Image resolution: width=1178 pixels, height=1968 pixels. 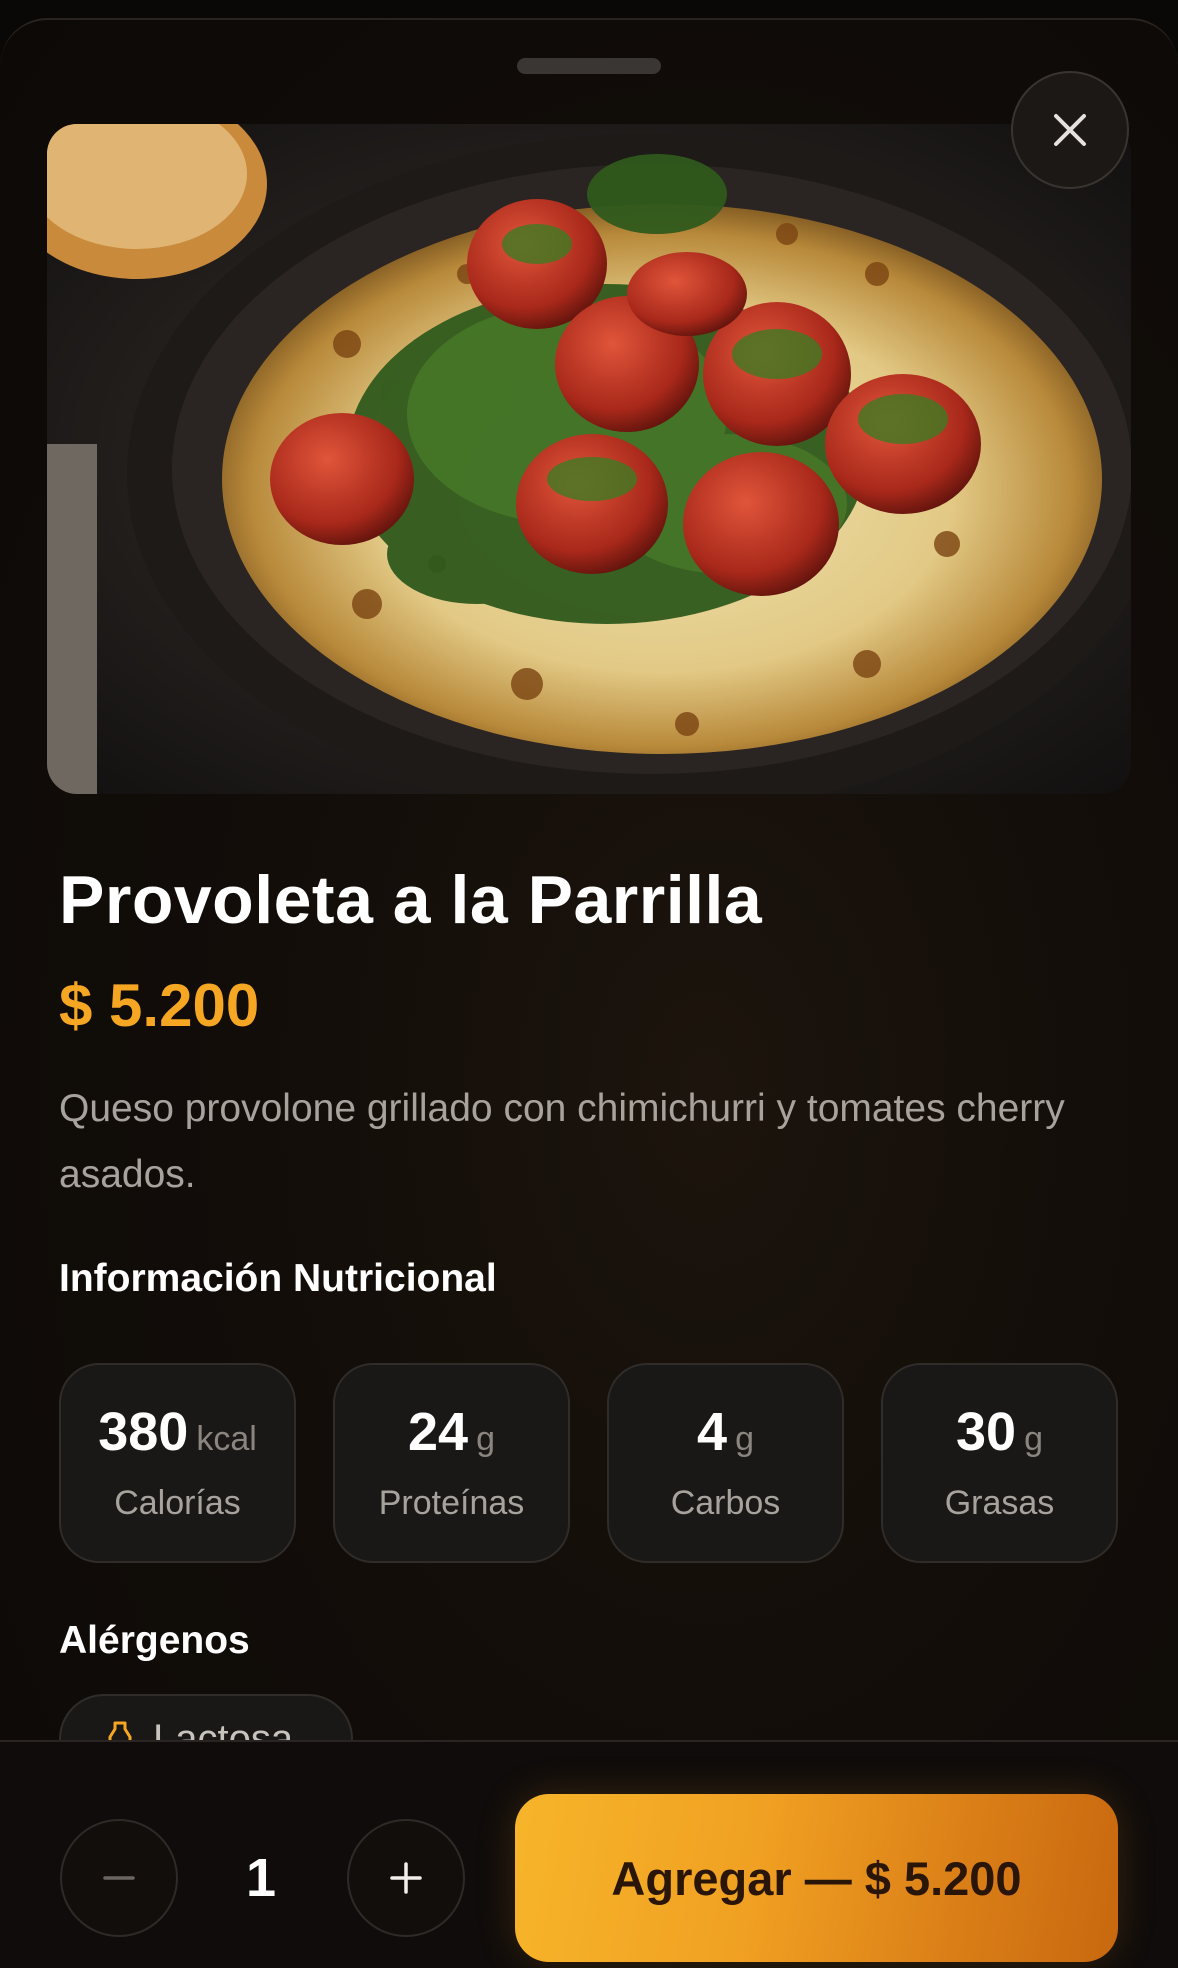 I want to click on add-to-cart-button: Agregar — $ 5.200, so click(x=816, y=1878).